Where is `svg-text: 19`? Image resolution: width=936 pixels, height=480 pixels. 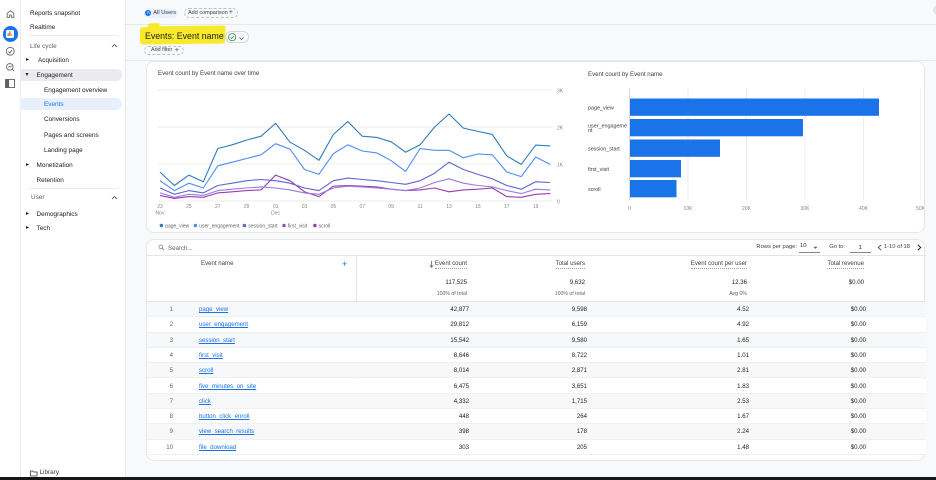
svg-text: 19 is located at coordinates (536, 207).